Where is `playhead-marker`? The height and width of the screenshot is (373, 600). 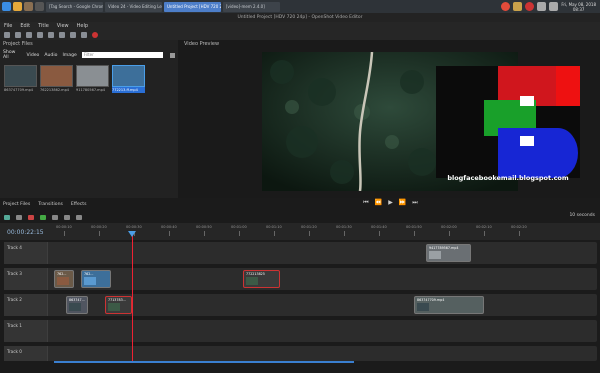 playhead-marker is located at coordinates (132, 234).